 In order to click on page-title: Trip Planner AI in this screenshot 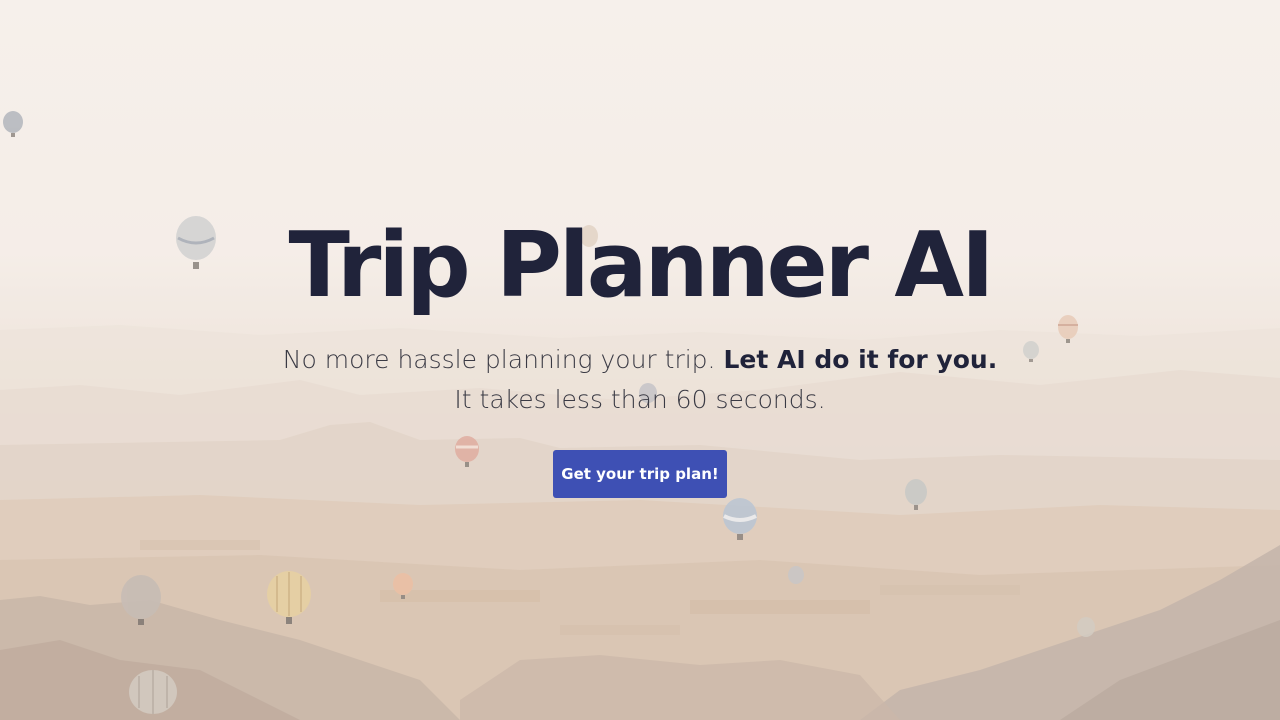, I will do `click(641, 265)`.